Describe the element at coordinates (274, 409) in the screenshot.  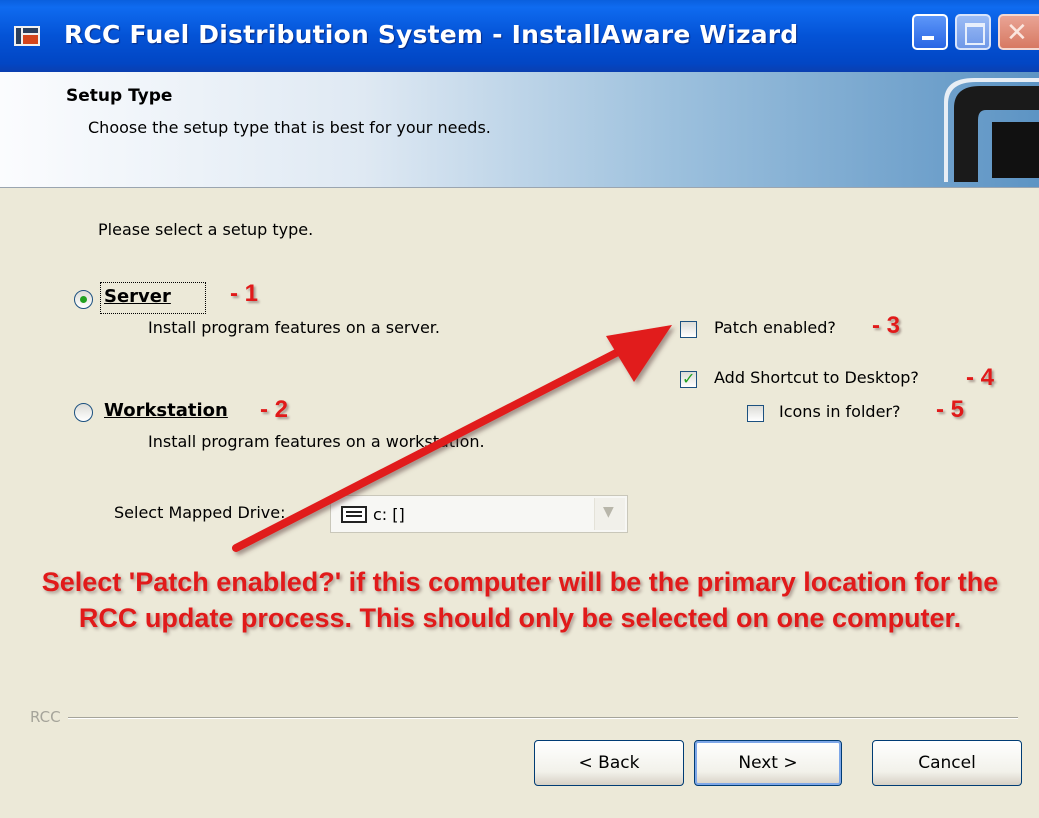
I see `annotation-2: - 2` at that location.